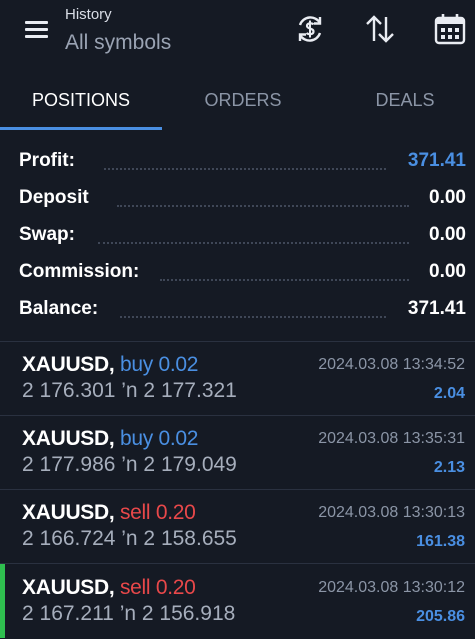 The width and height of the screenshot is (475, 639). Describe the element at coordinates (450, 29) in the screenshot. I see `calendar-icon` at that location.